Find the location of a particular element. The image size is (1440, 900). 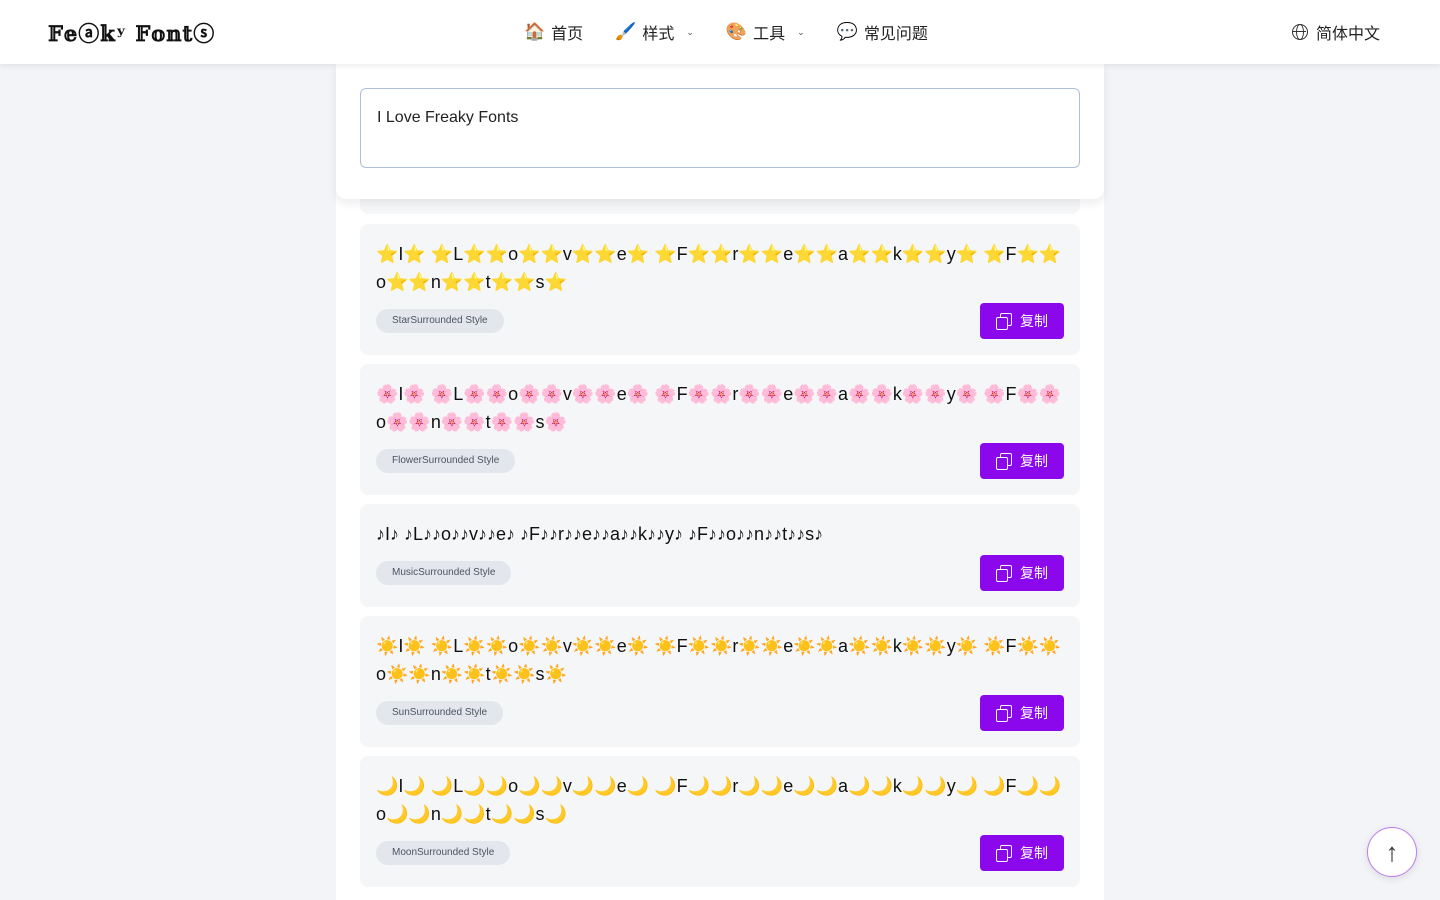

paintbrush-icon: 🖌️ is located at coordinates (626, 31).